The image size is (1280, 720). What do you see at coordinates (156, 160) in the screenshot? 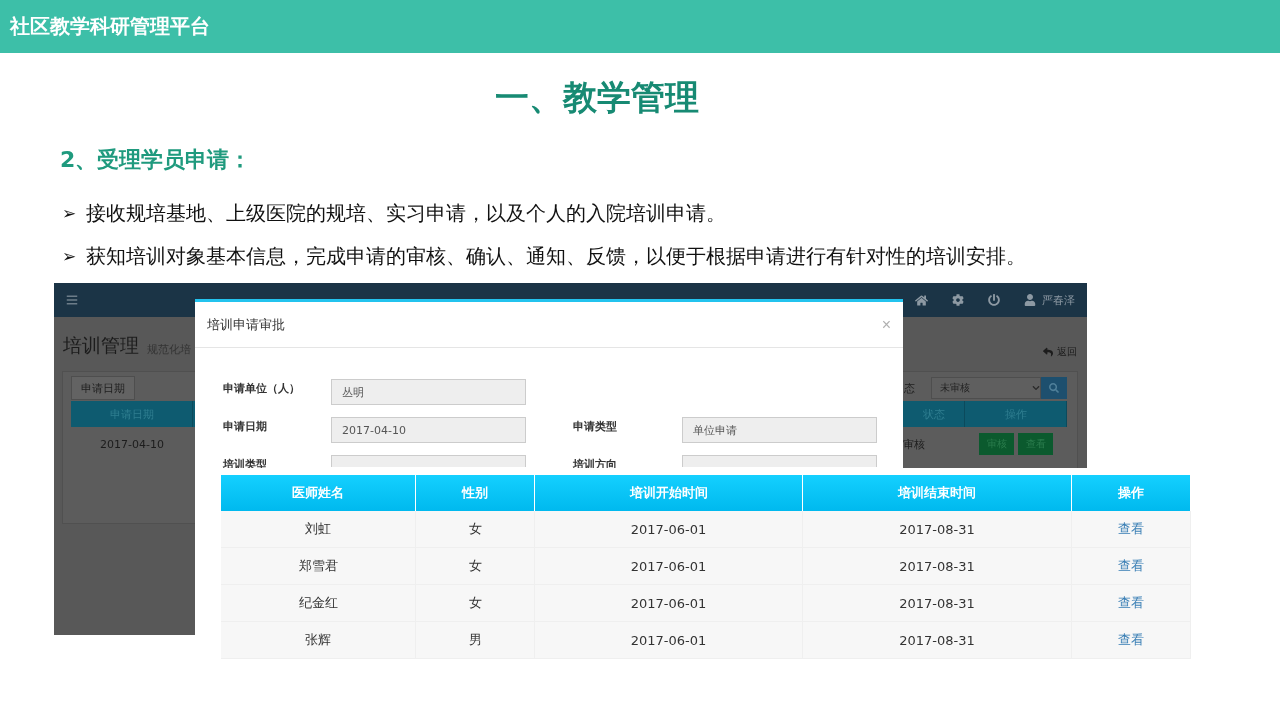
I see `subsection-title: 2、受理学员申请：` at bounding box center [156, 160].